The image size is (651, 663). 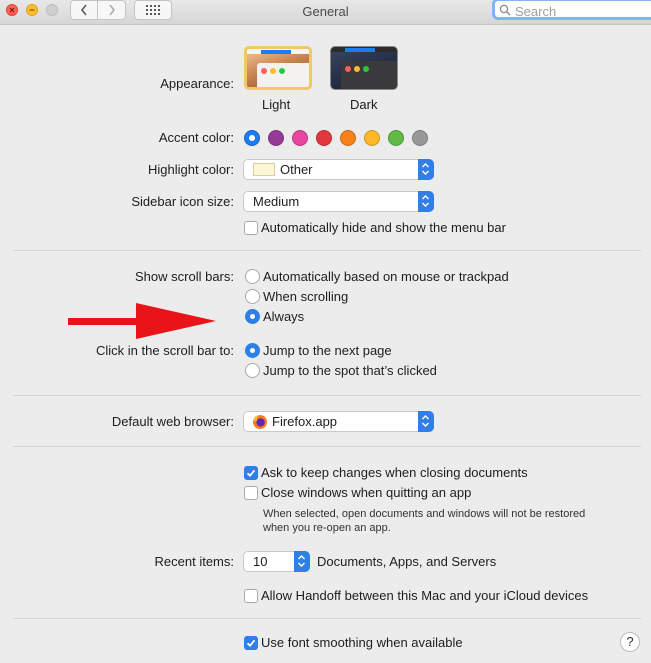 What do you see at coordinates (386, 276) in the screenshot?
I see `scrollbars-auto-label: Automatically based on mouse or trackpad` at bounding box center [386, 276].